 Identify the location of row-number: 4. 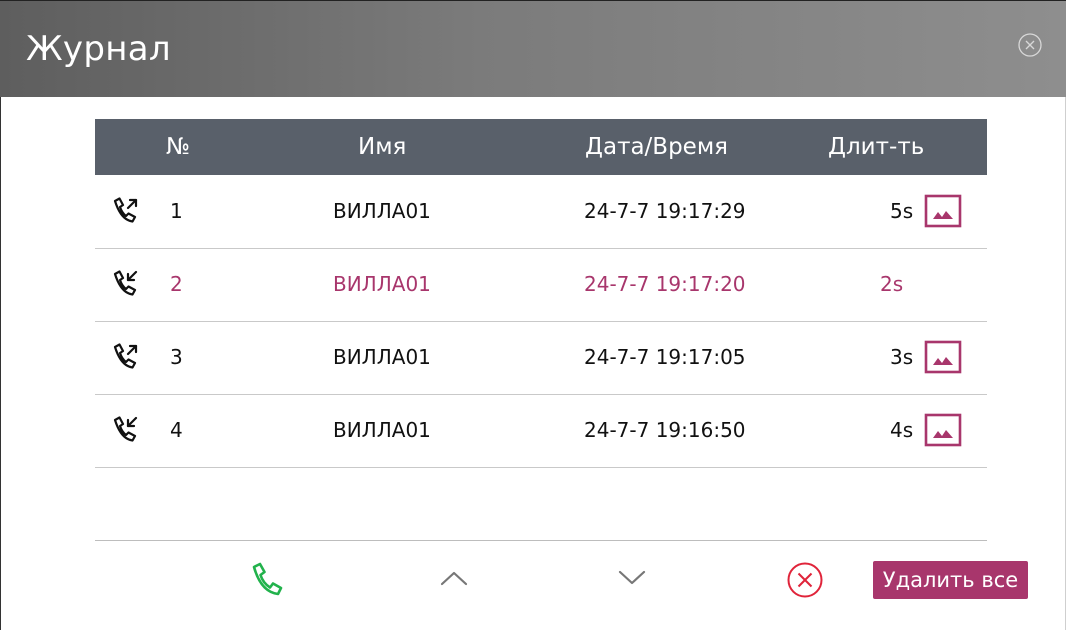
(176, 430).